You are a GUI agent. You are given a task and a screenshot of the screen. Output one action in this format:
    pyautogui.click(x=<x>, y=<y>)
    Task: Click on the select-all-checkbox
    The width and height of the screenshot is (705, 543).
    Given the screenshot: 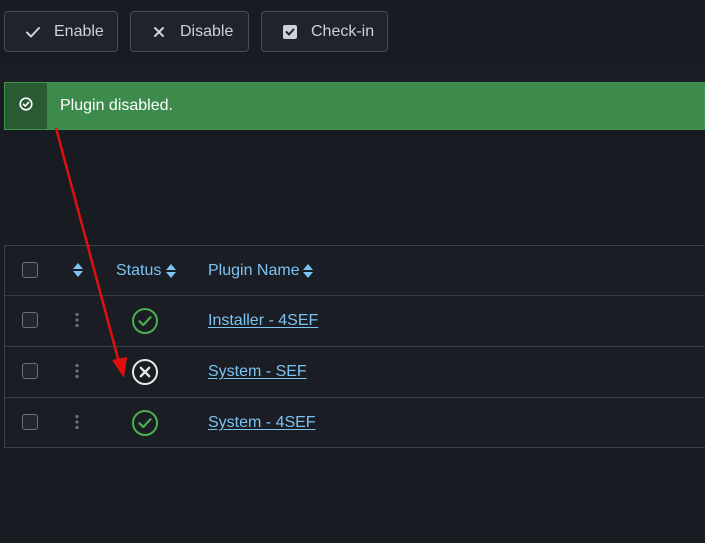 What is the action you would take?
    pyautogui.click(x=30, y=270)
    